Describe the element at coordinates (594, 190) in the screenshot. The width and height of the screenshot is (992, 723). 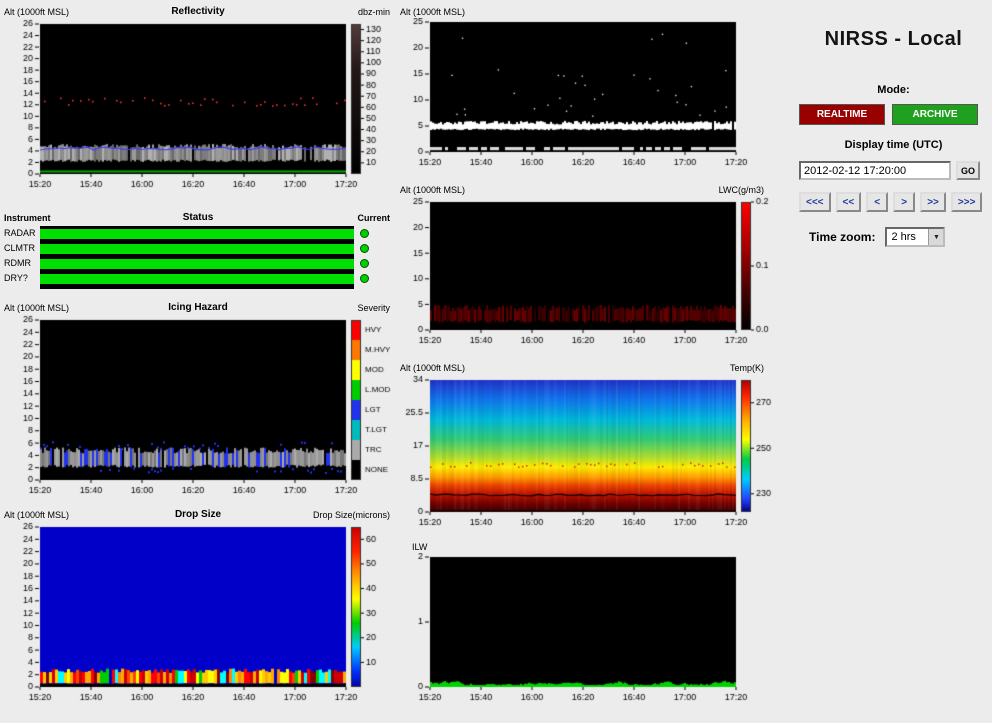
I see `lwc-header: Alt (1000ft MSL) LWC(g/m3)` at that location.